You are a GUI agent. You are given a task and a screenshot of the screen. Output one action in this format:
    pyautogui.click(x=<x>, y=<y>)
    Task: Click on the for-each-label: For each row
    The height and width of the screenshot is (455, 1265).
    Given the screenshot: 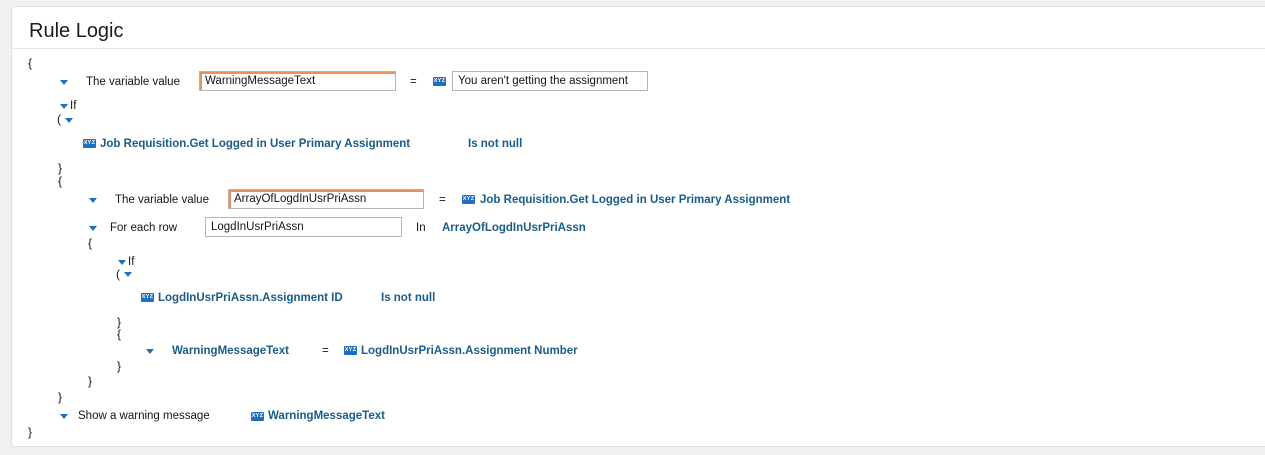 What is the action you would take?
    pyautogui.click(x=144, y=228)
    